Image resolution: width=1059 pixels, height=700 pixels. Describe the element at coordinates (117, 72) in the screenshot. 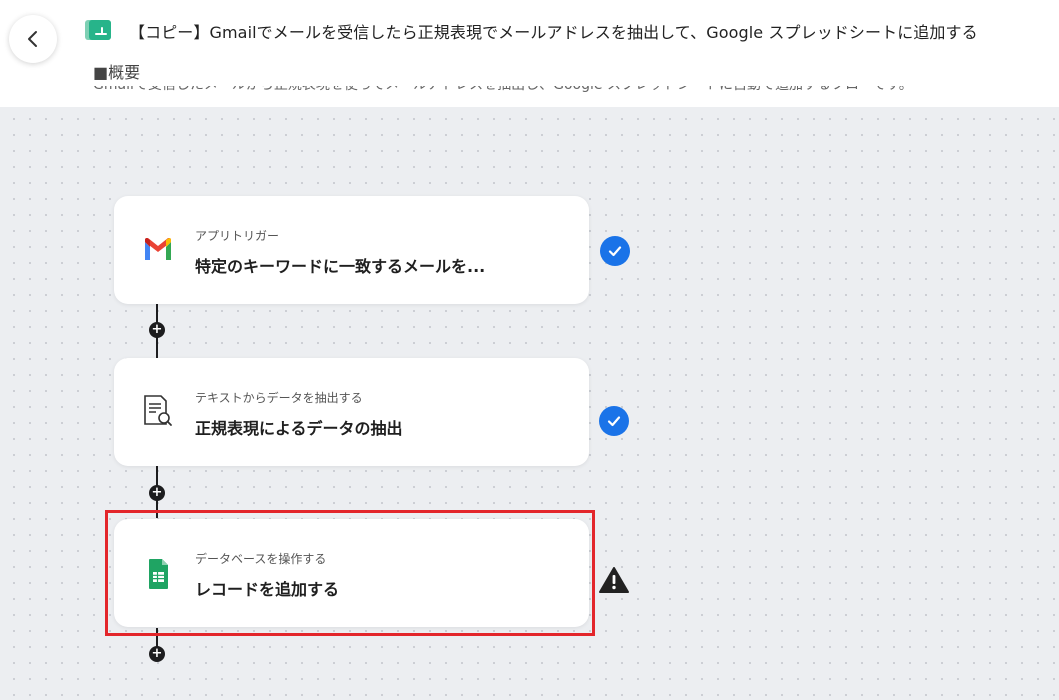

I see `overview-label: ■概要` at that location.